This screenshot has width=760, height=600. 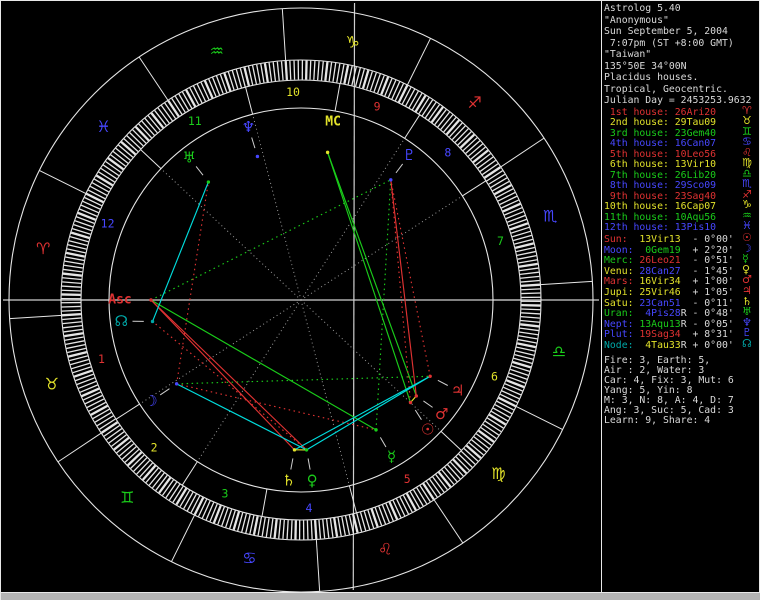 I want to click on house-label: 8th house:, so click(x=639, y=186).